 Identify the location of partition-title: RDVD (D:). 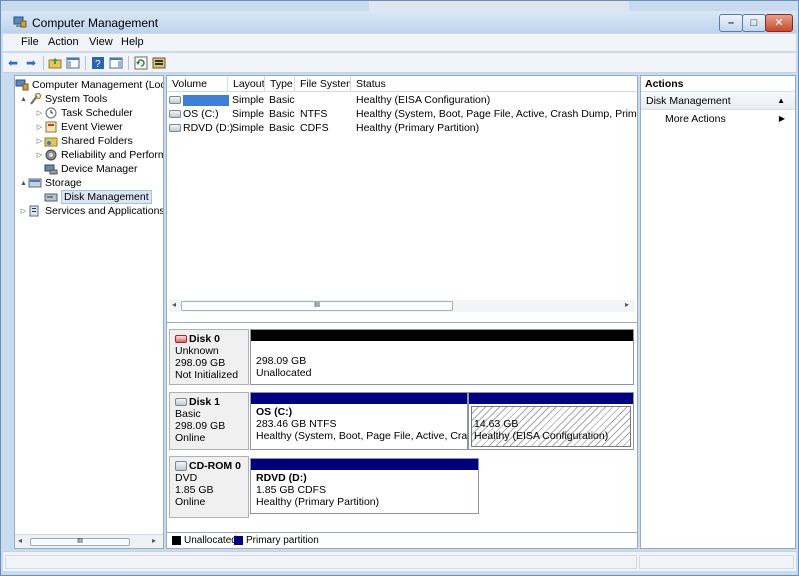
(281, 478).